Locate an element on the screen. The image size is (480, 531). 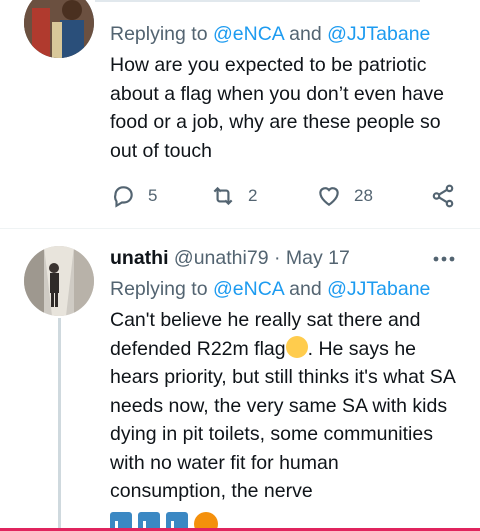
display-name: unathi is located at coordinates (139, 258).